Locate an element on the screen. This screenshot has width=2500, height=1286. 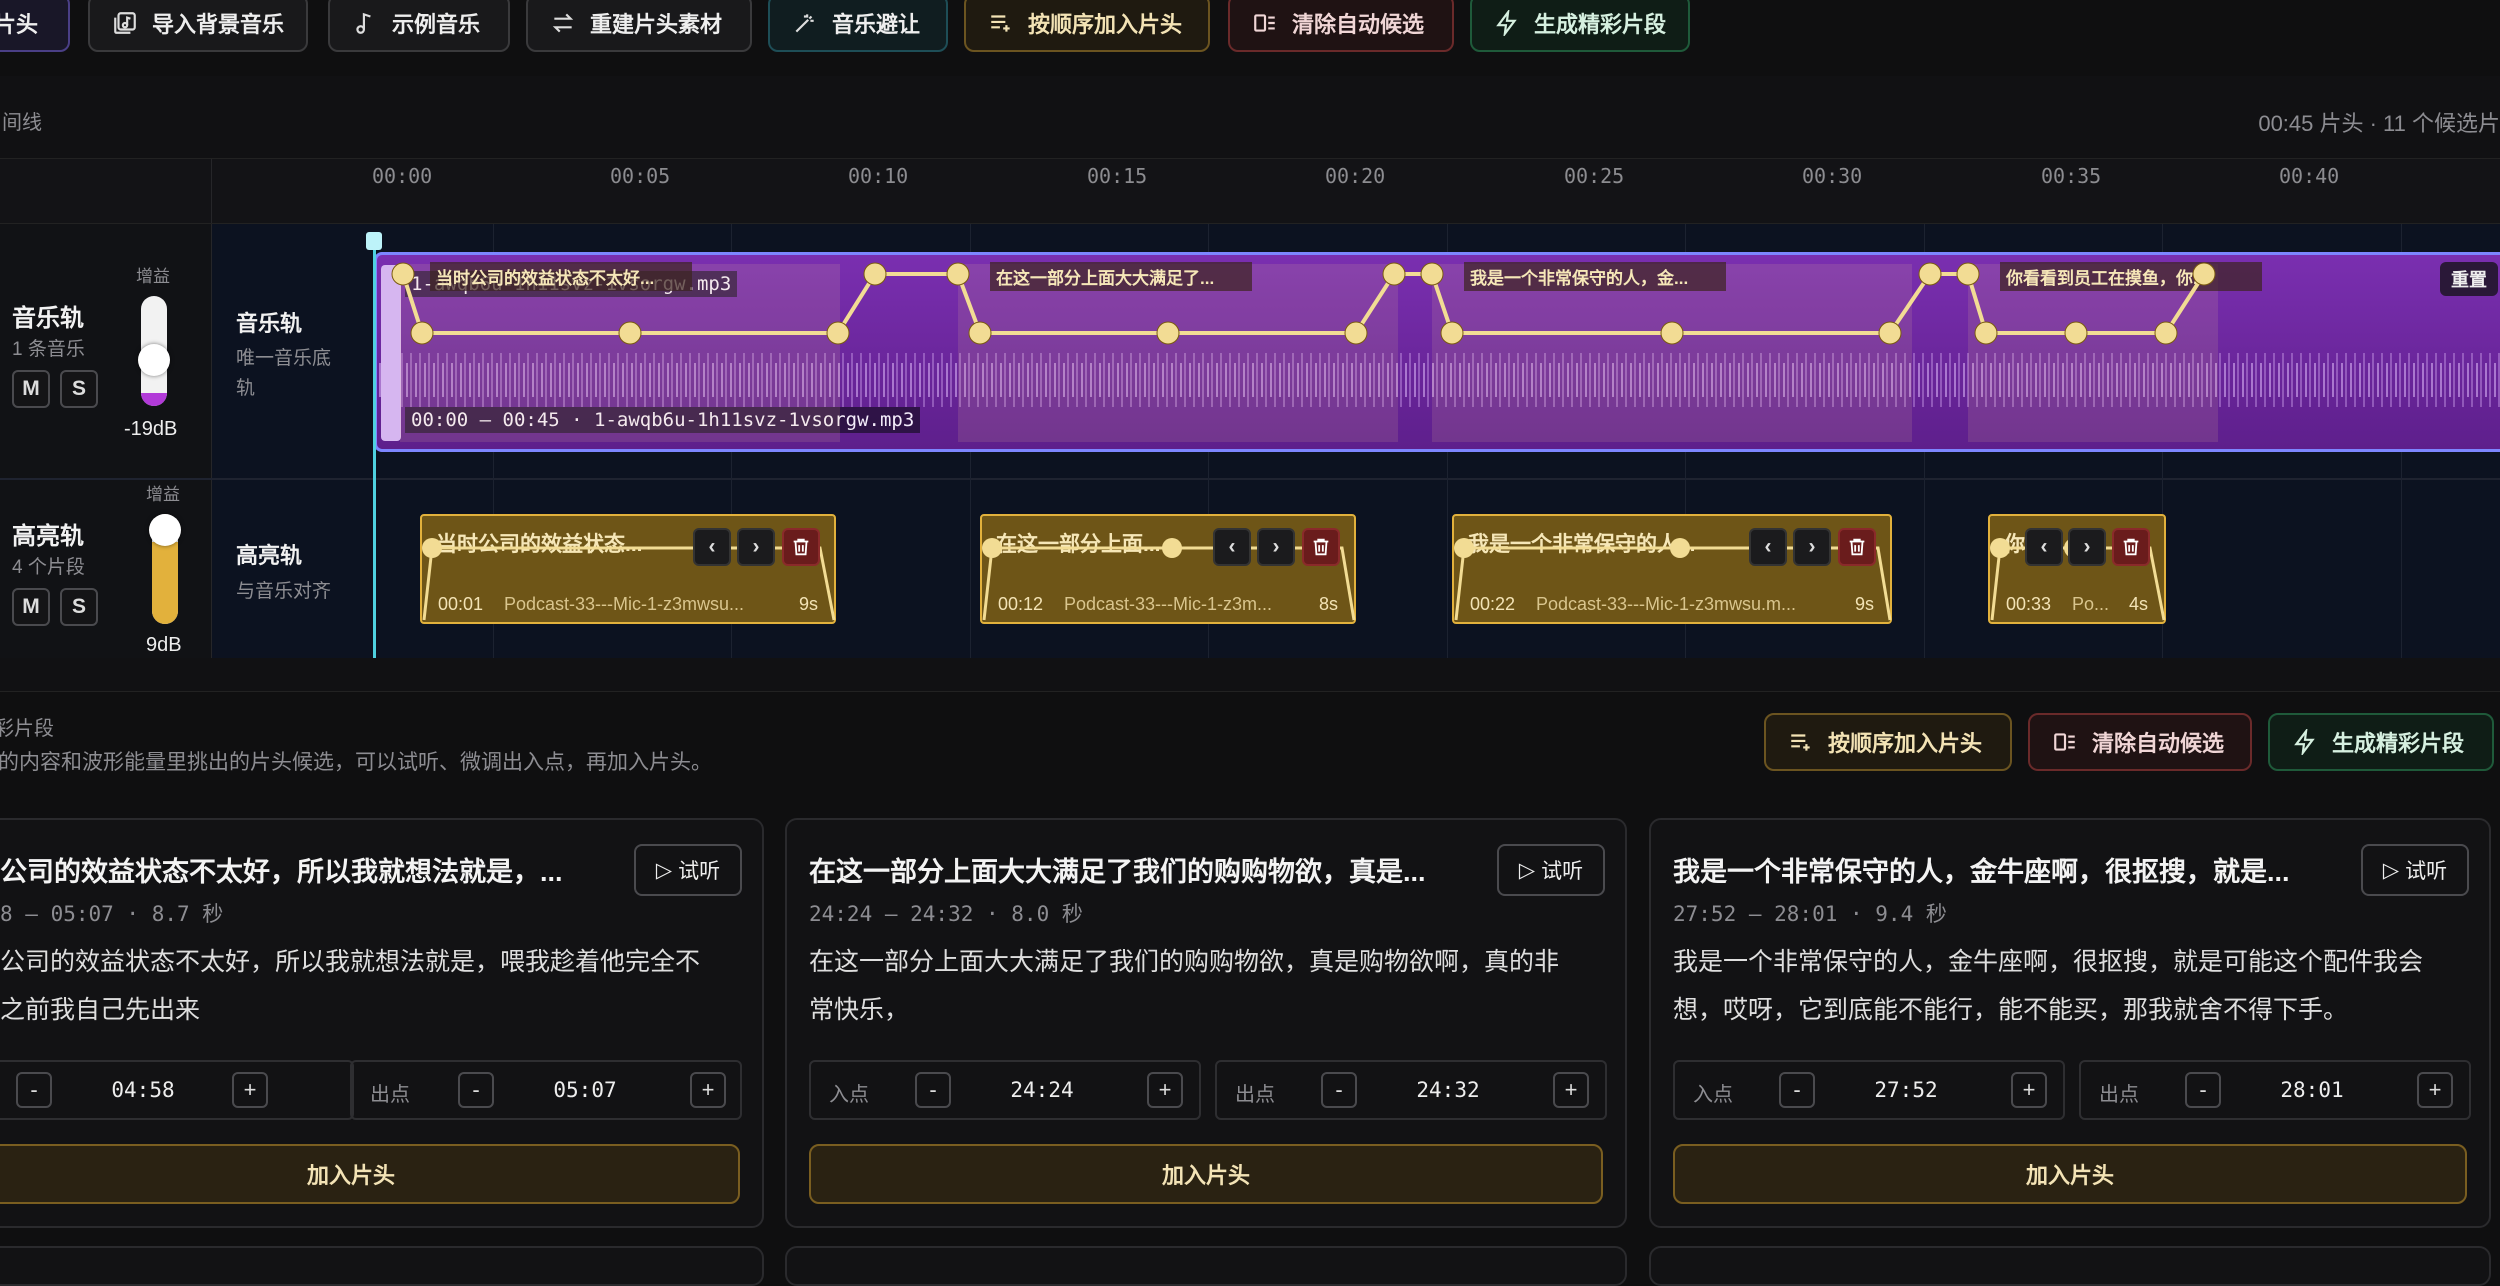
card-time: 24:24 – 24:32 · 8.0 秒 is located at coordinates (946, 914).